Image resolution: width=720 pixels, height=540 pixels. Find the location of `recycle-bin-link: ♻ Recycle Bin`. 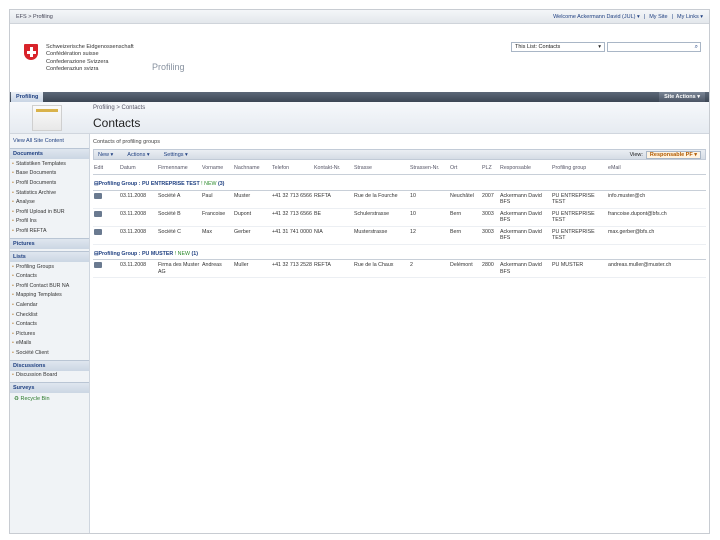

recycle-bin-link: ♻ Recycle Bin is located at coordinates (49, 399).